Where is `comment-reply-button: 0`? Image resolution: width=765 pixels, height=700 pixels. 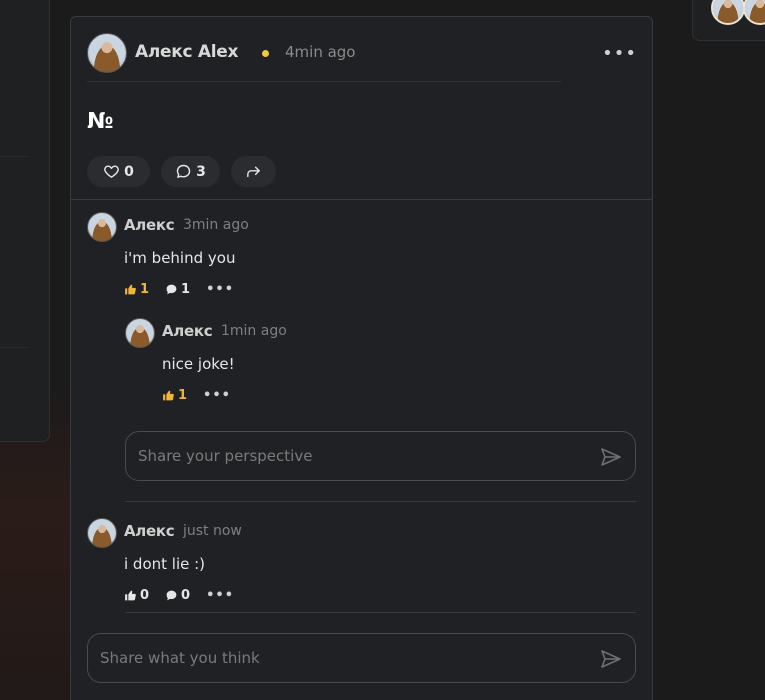 comment-reply-button: 0 is located at coordinates (177, 595).